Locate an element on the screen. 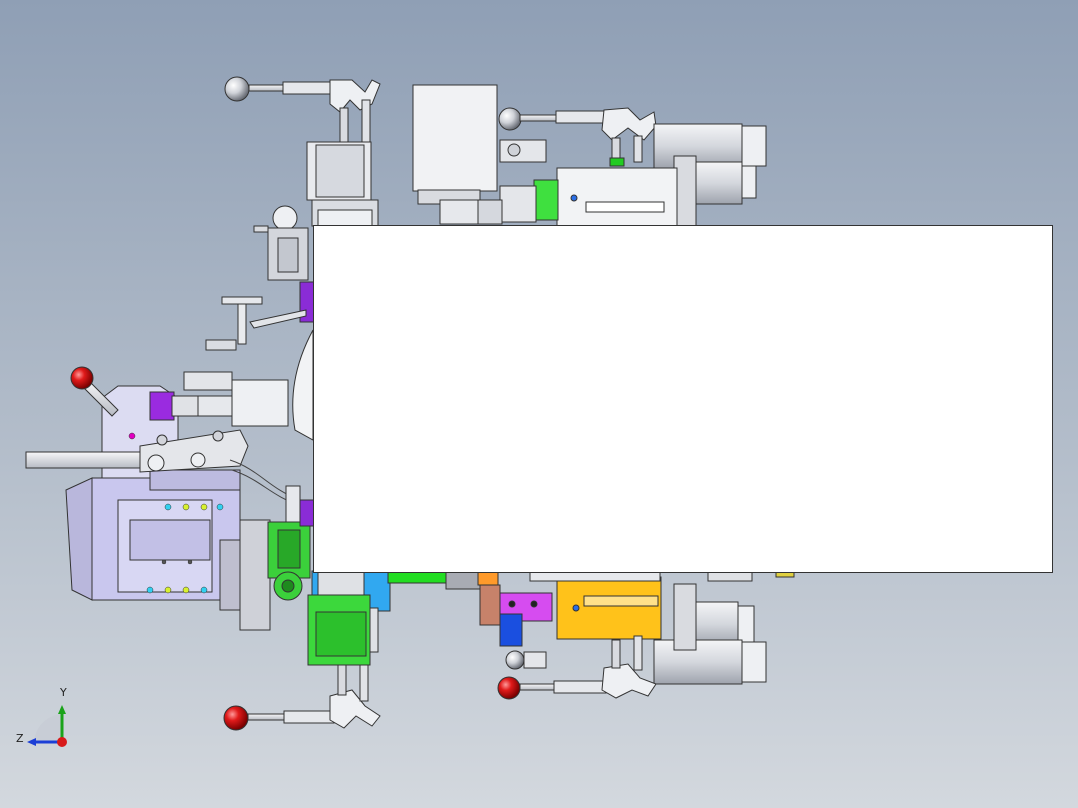  y-axis-label: Y is located at coordinates (63, 692).